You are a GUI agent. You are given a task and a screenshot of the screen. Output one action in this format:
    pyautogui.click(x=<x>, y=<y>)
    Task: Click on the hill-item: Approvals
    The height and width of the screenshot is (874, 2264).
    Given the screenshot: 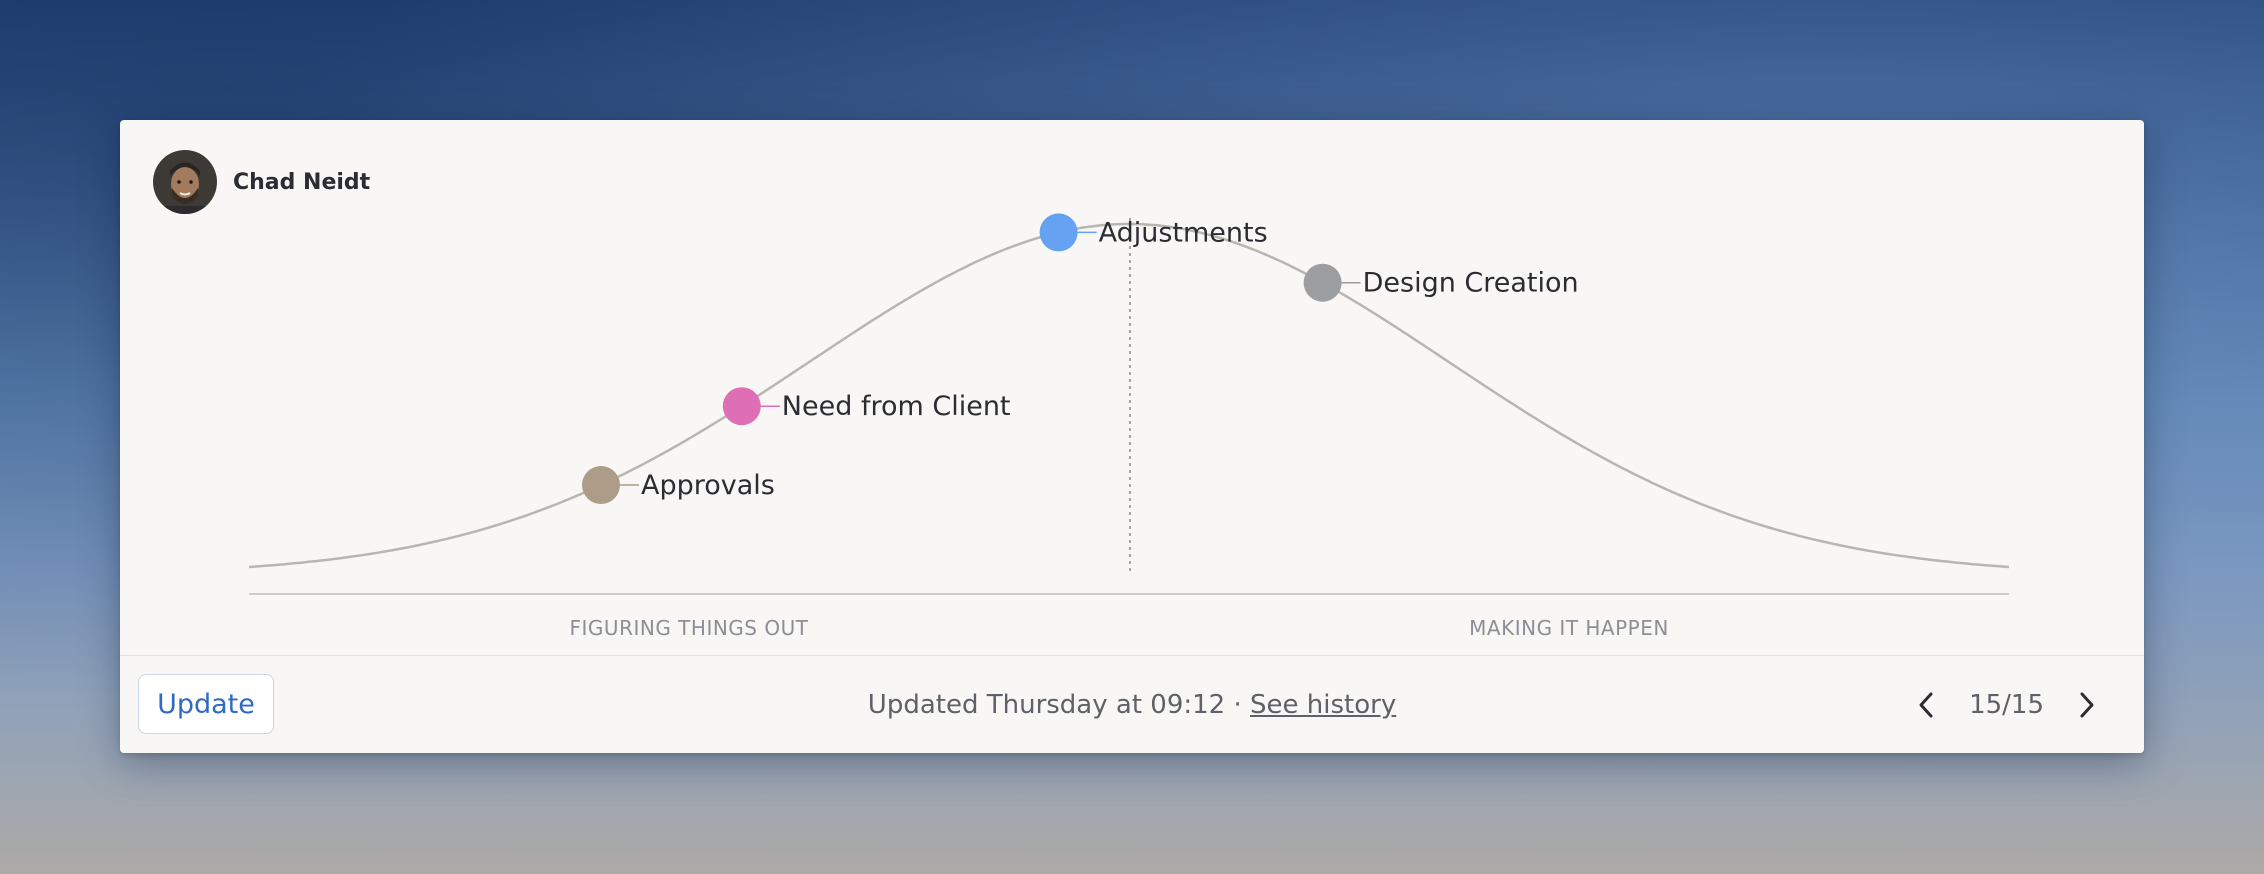 What is the action you would take?
    pyautogui.click(x=678, y=485)
    